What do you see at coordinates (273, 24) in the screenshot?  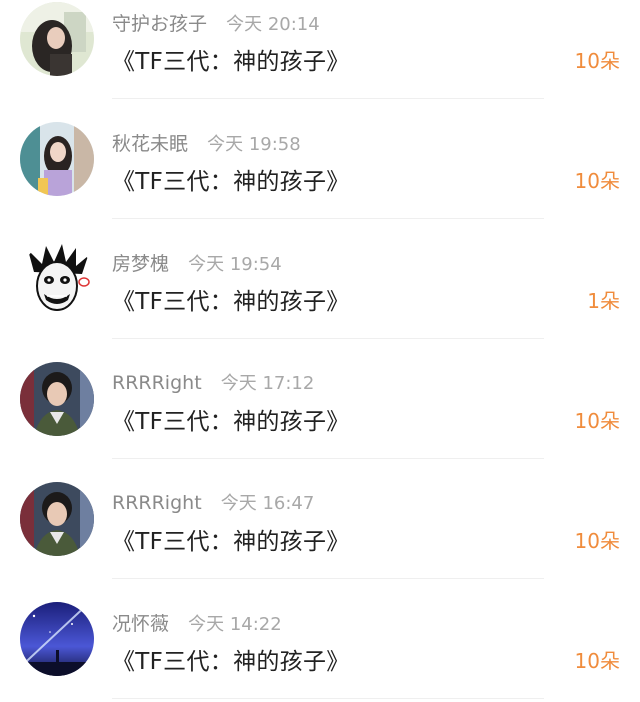 I see `timestamp: 今天 20:14` at bounding box center [273, 24].